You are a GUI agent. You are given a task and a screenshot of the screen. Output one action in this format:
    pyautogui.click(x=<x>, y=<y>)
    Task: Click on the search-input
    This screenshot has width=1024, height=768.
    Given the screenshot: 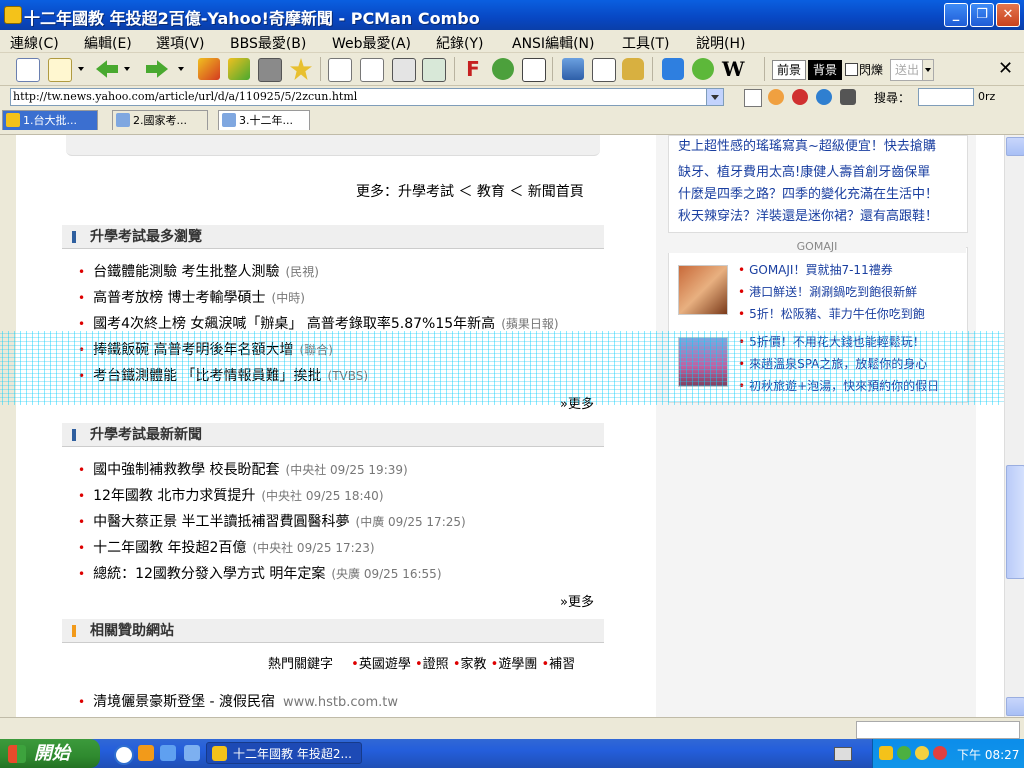 What is the action you would take?
    pyautogui.click(x=946, y=97)
    